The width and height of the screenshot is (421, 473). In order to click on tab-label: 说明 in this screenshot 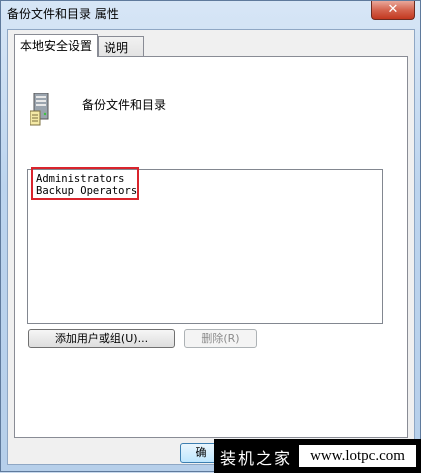, I will do `click(116, 48)`.